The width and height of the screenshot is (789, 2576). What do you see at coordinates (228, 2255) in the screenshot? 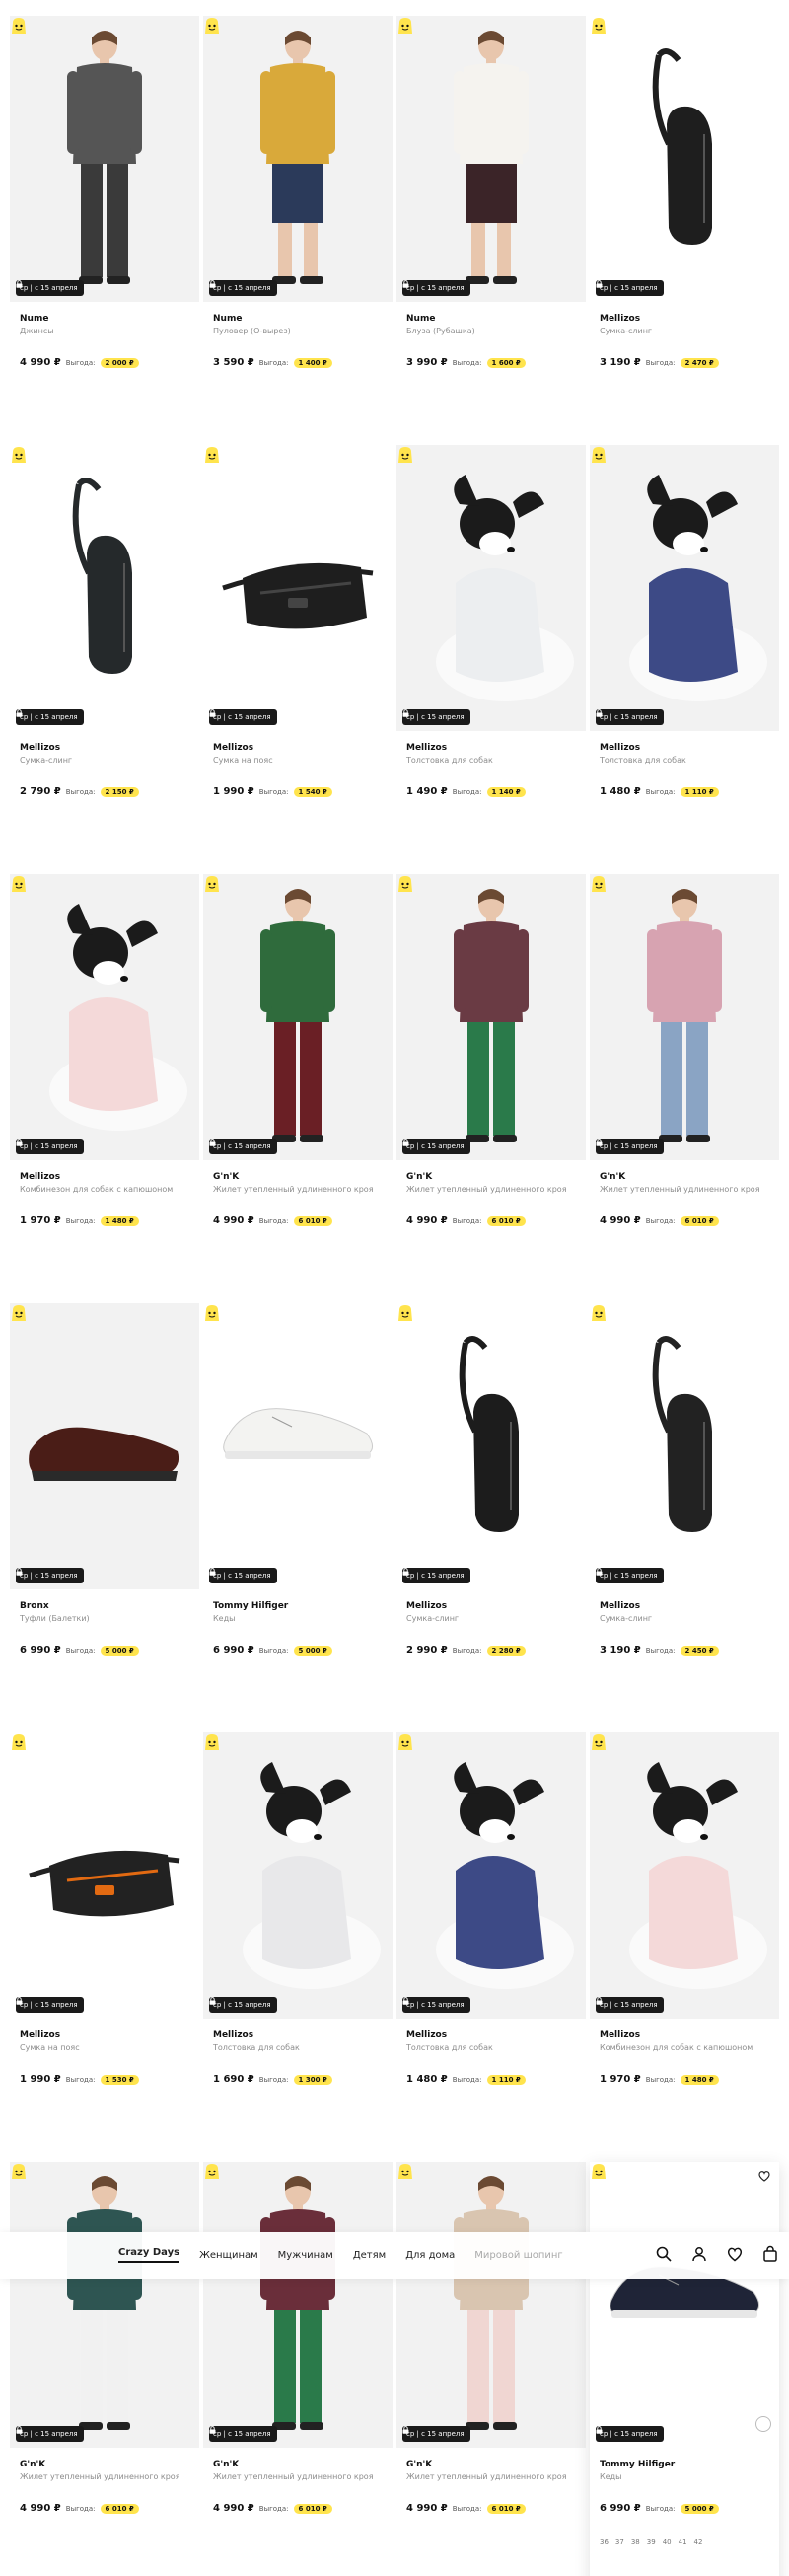
I see `nav-item-women: Женщинам` at bounding box center [228, 2255].